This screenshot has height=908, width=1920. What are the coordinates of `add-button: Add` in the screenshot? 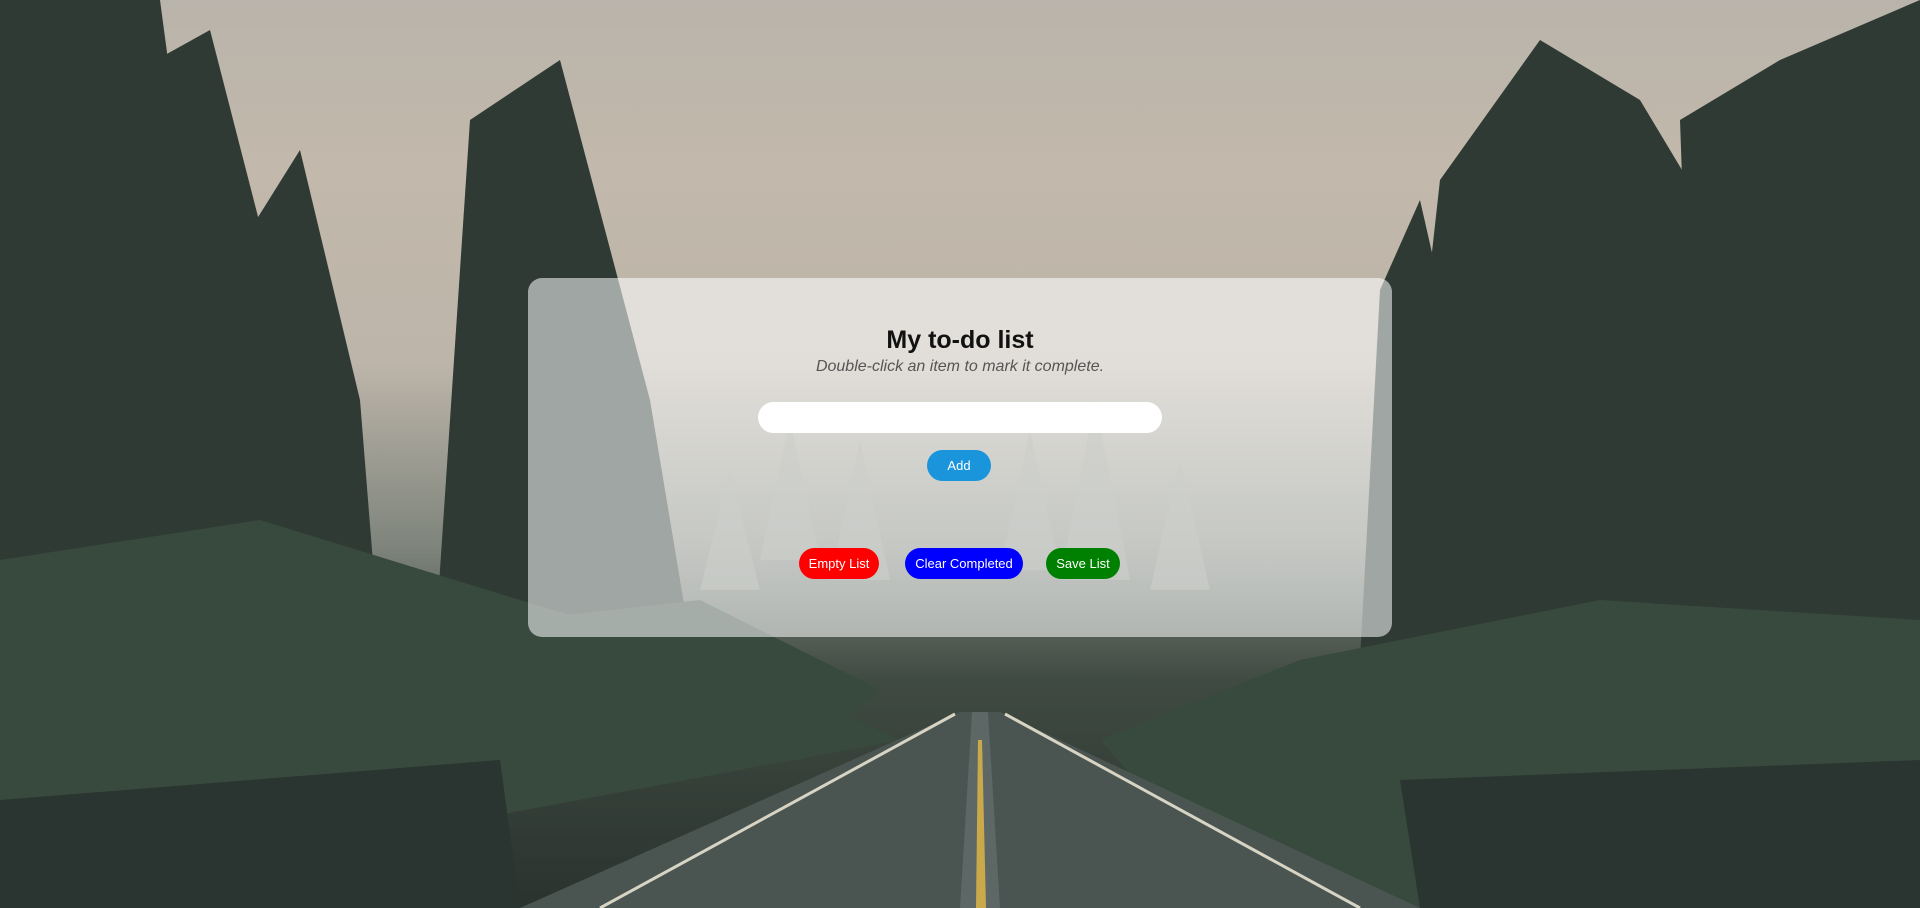 It's located at (959, 465).